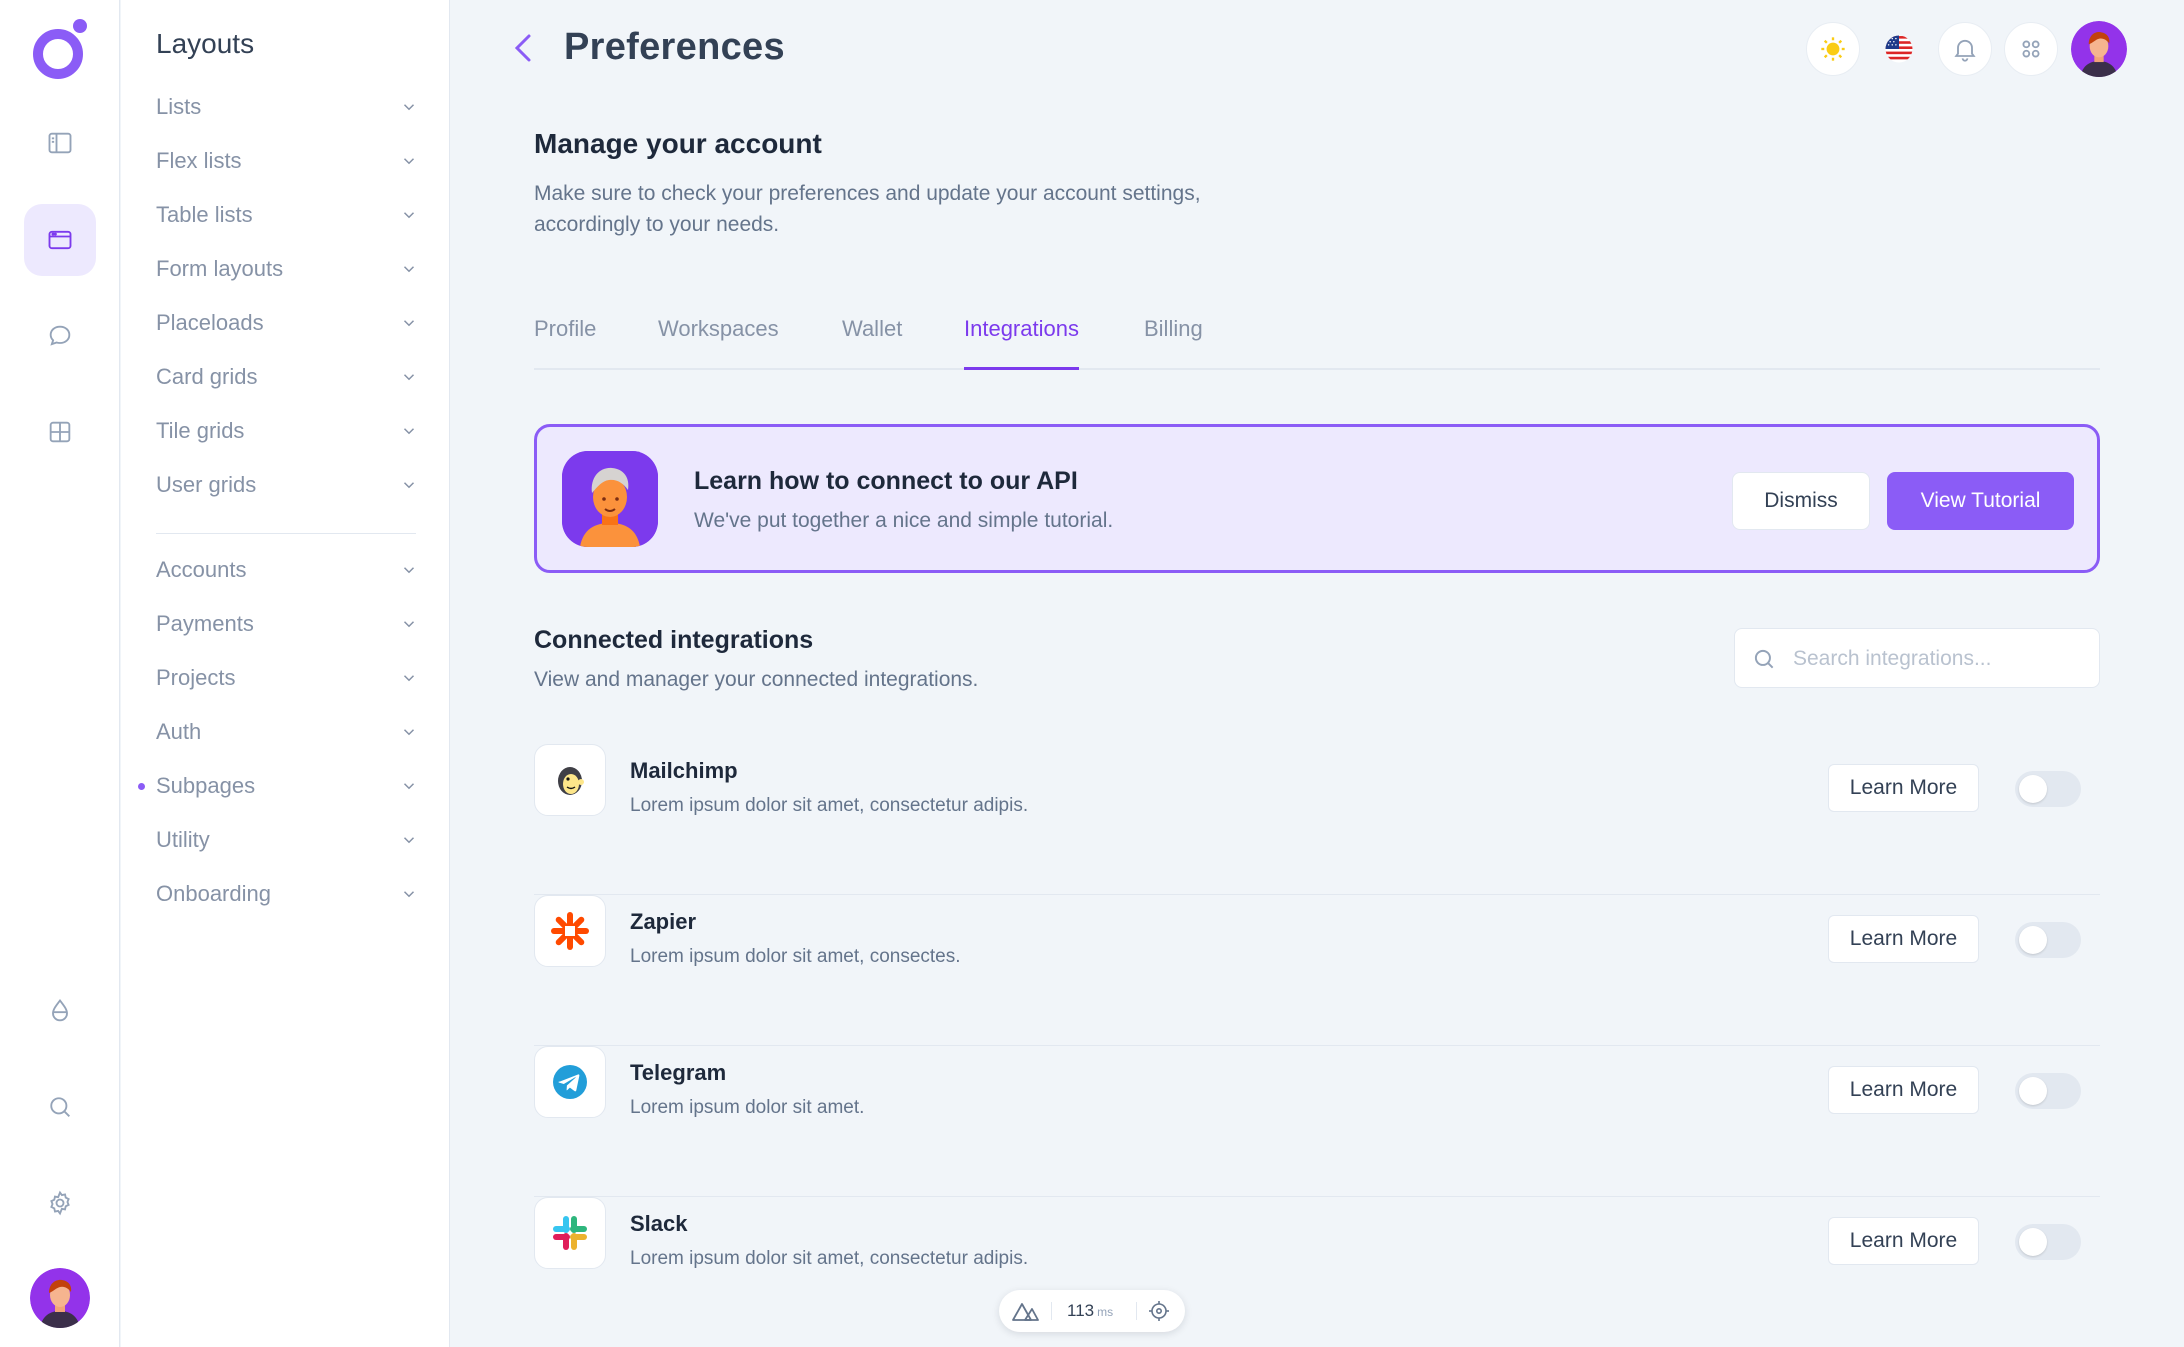 Image resolution: width=2184 pixels, height=1347 pixels. Describe the element at coordinates (207, 376) in the screenshot. I see `submenu-item-label: Card grids` at that location.